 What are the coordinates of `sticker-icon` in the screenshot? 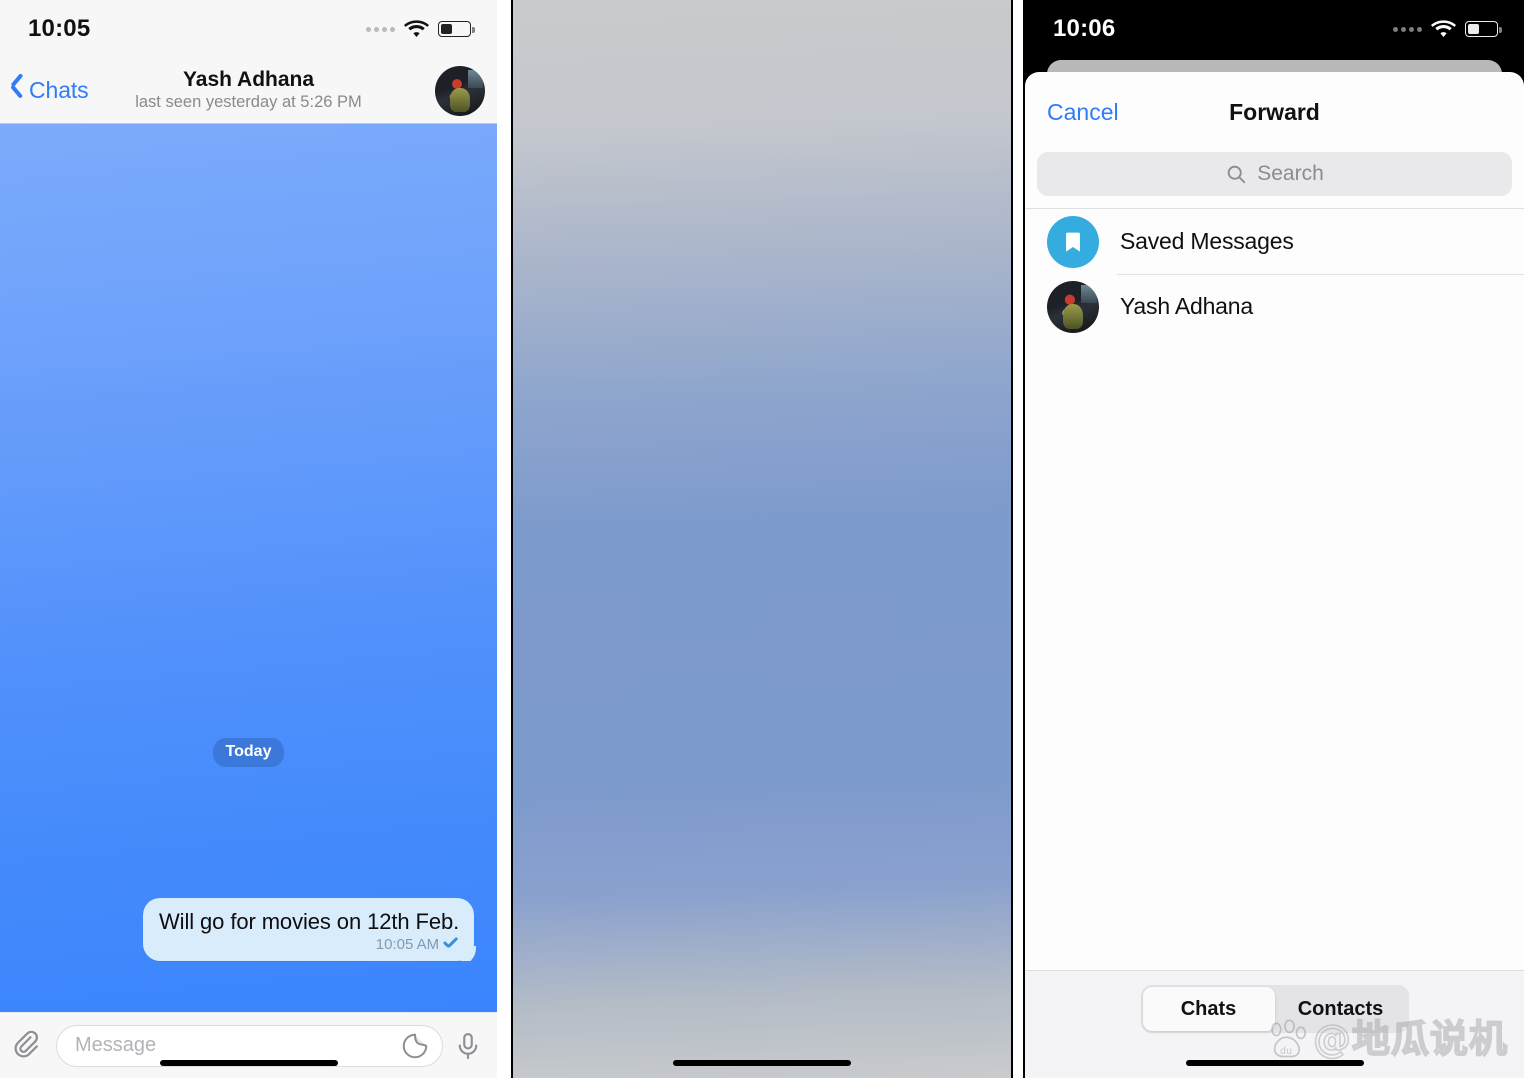 It's located at (415, 1046).